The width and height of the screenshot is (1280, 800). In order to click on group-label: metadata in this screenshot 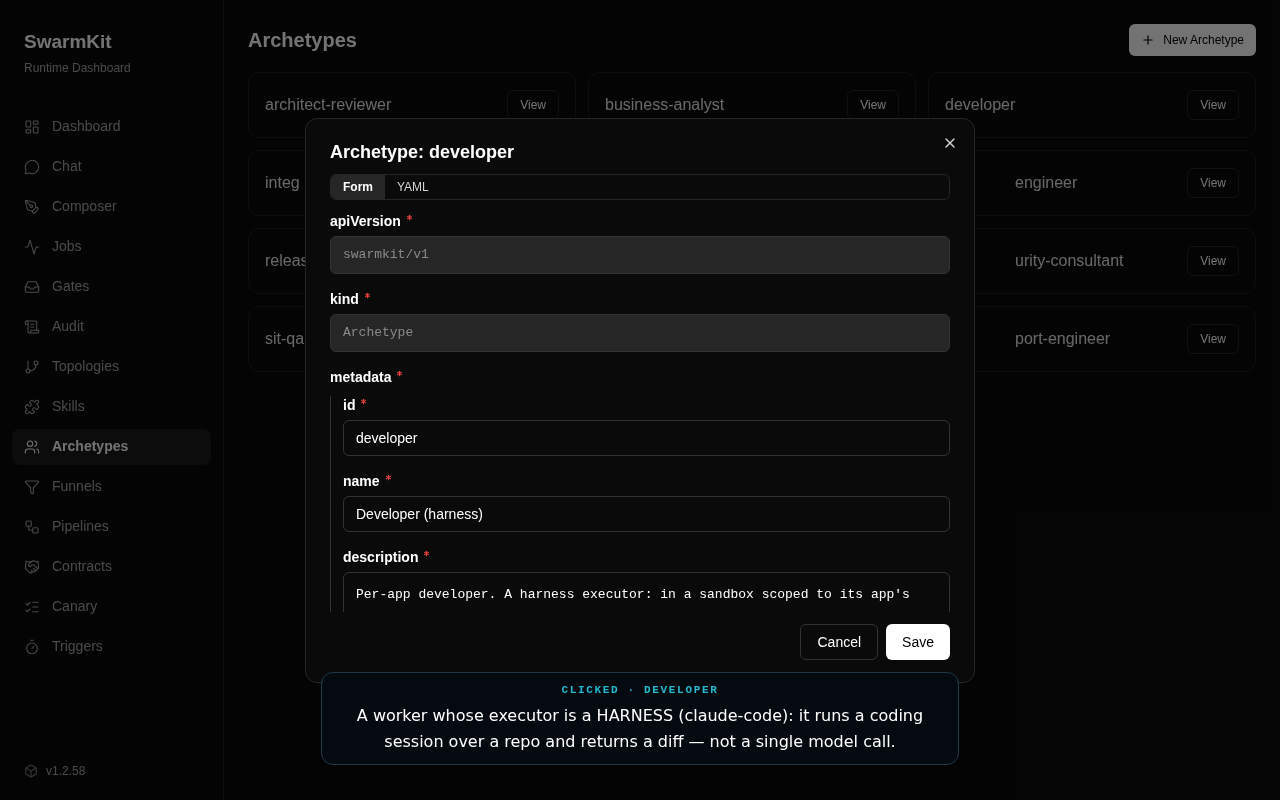, I will do `click(361, 377)`.